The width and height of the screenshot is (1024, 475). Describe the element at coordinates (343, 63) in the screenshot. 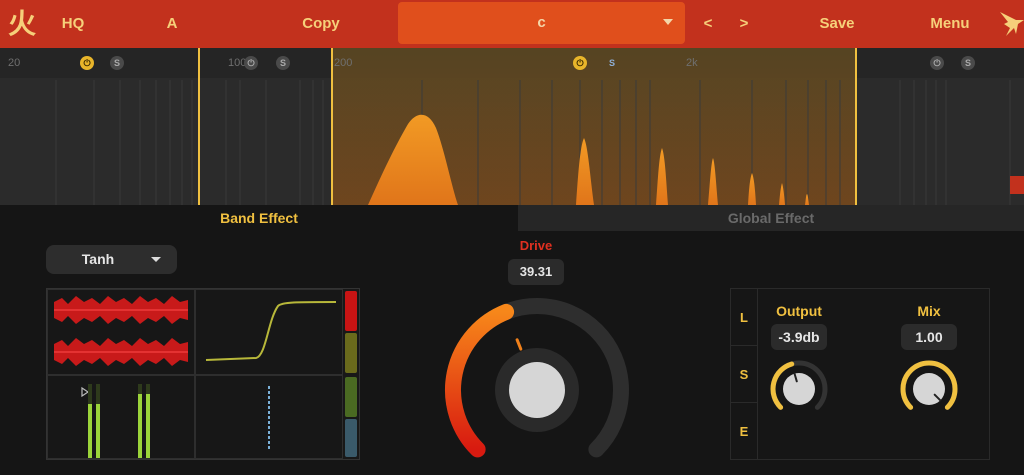

I see `freq-label-200: 200` at that location.